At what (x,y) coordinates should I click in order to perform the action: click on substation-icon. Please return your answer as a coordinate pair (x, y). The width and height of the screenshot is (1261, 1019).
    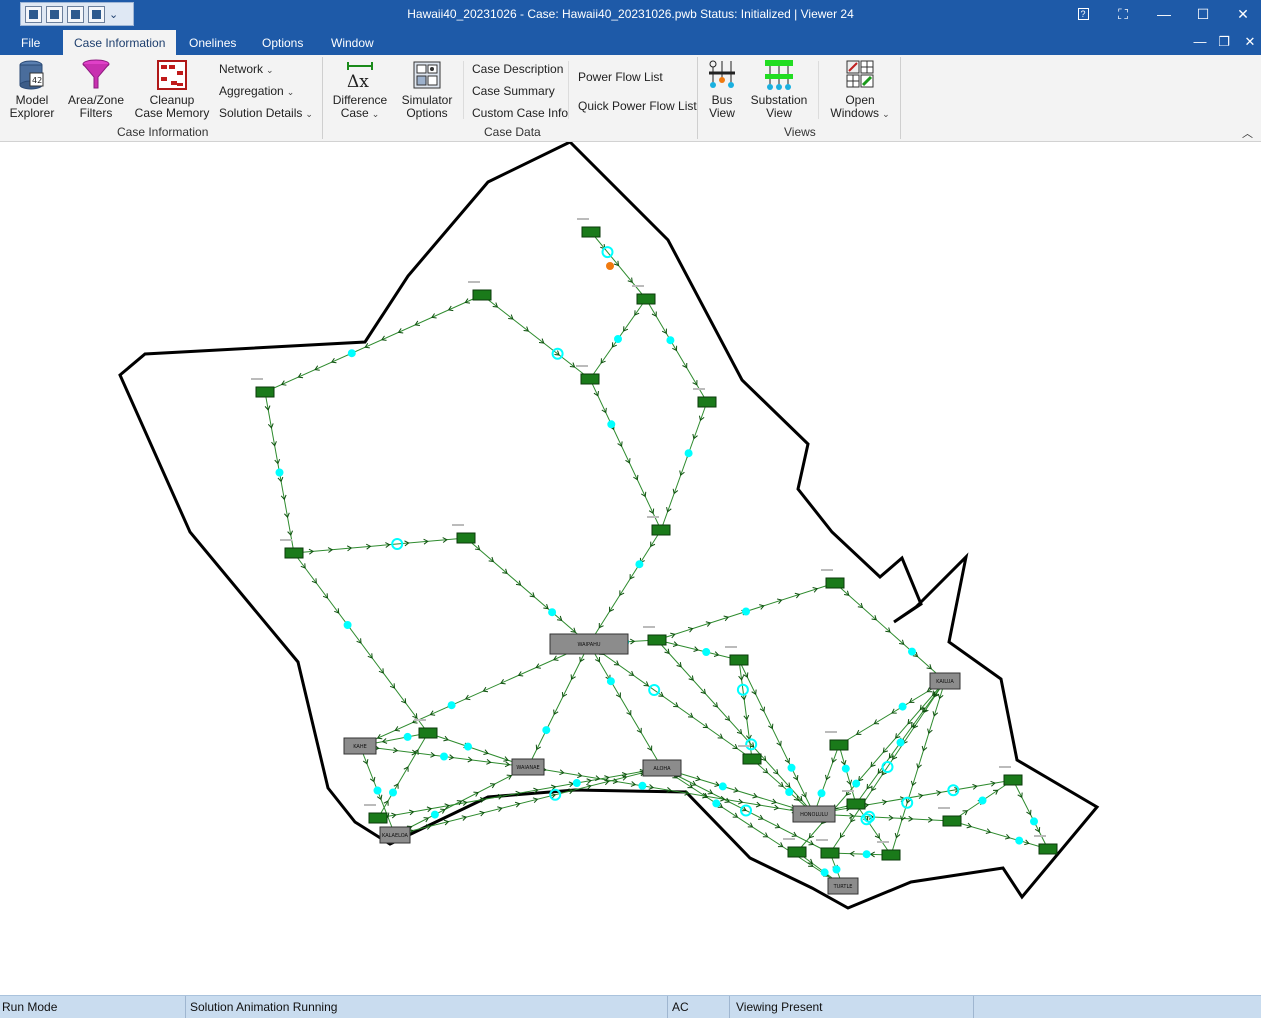
    Looking at the image, I should click on (779, 75).